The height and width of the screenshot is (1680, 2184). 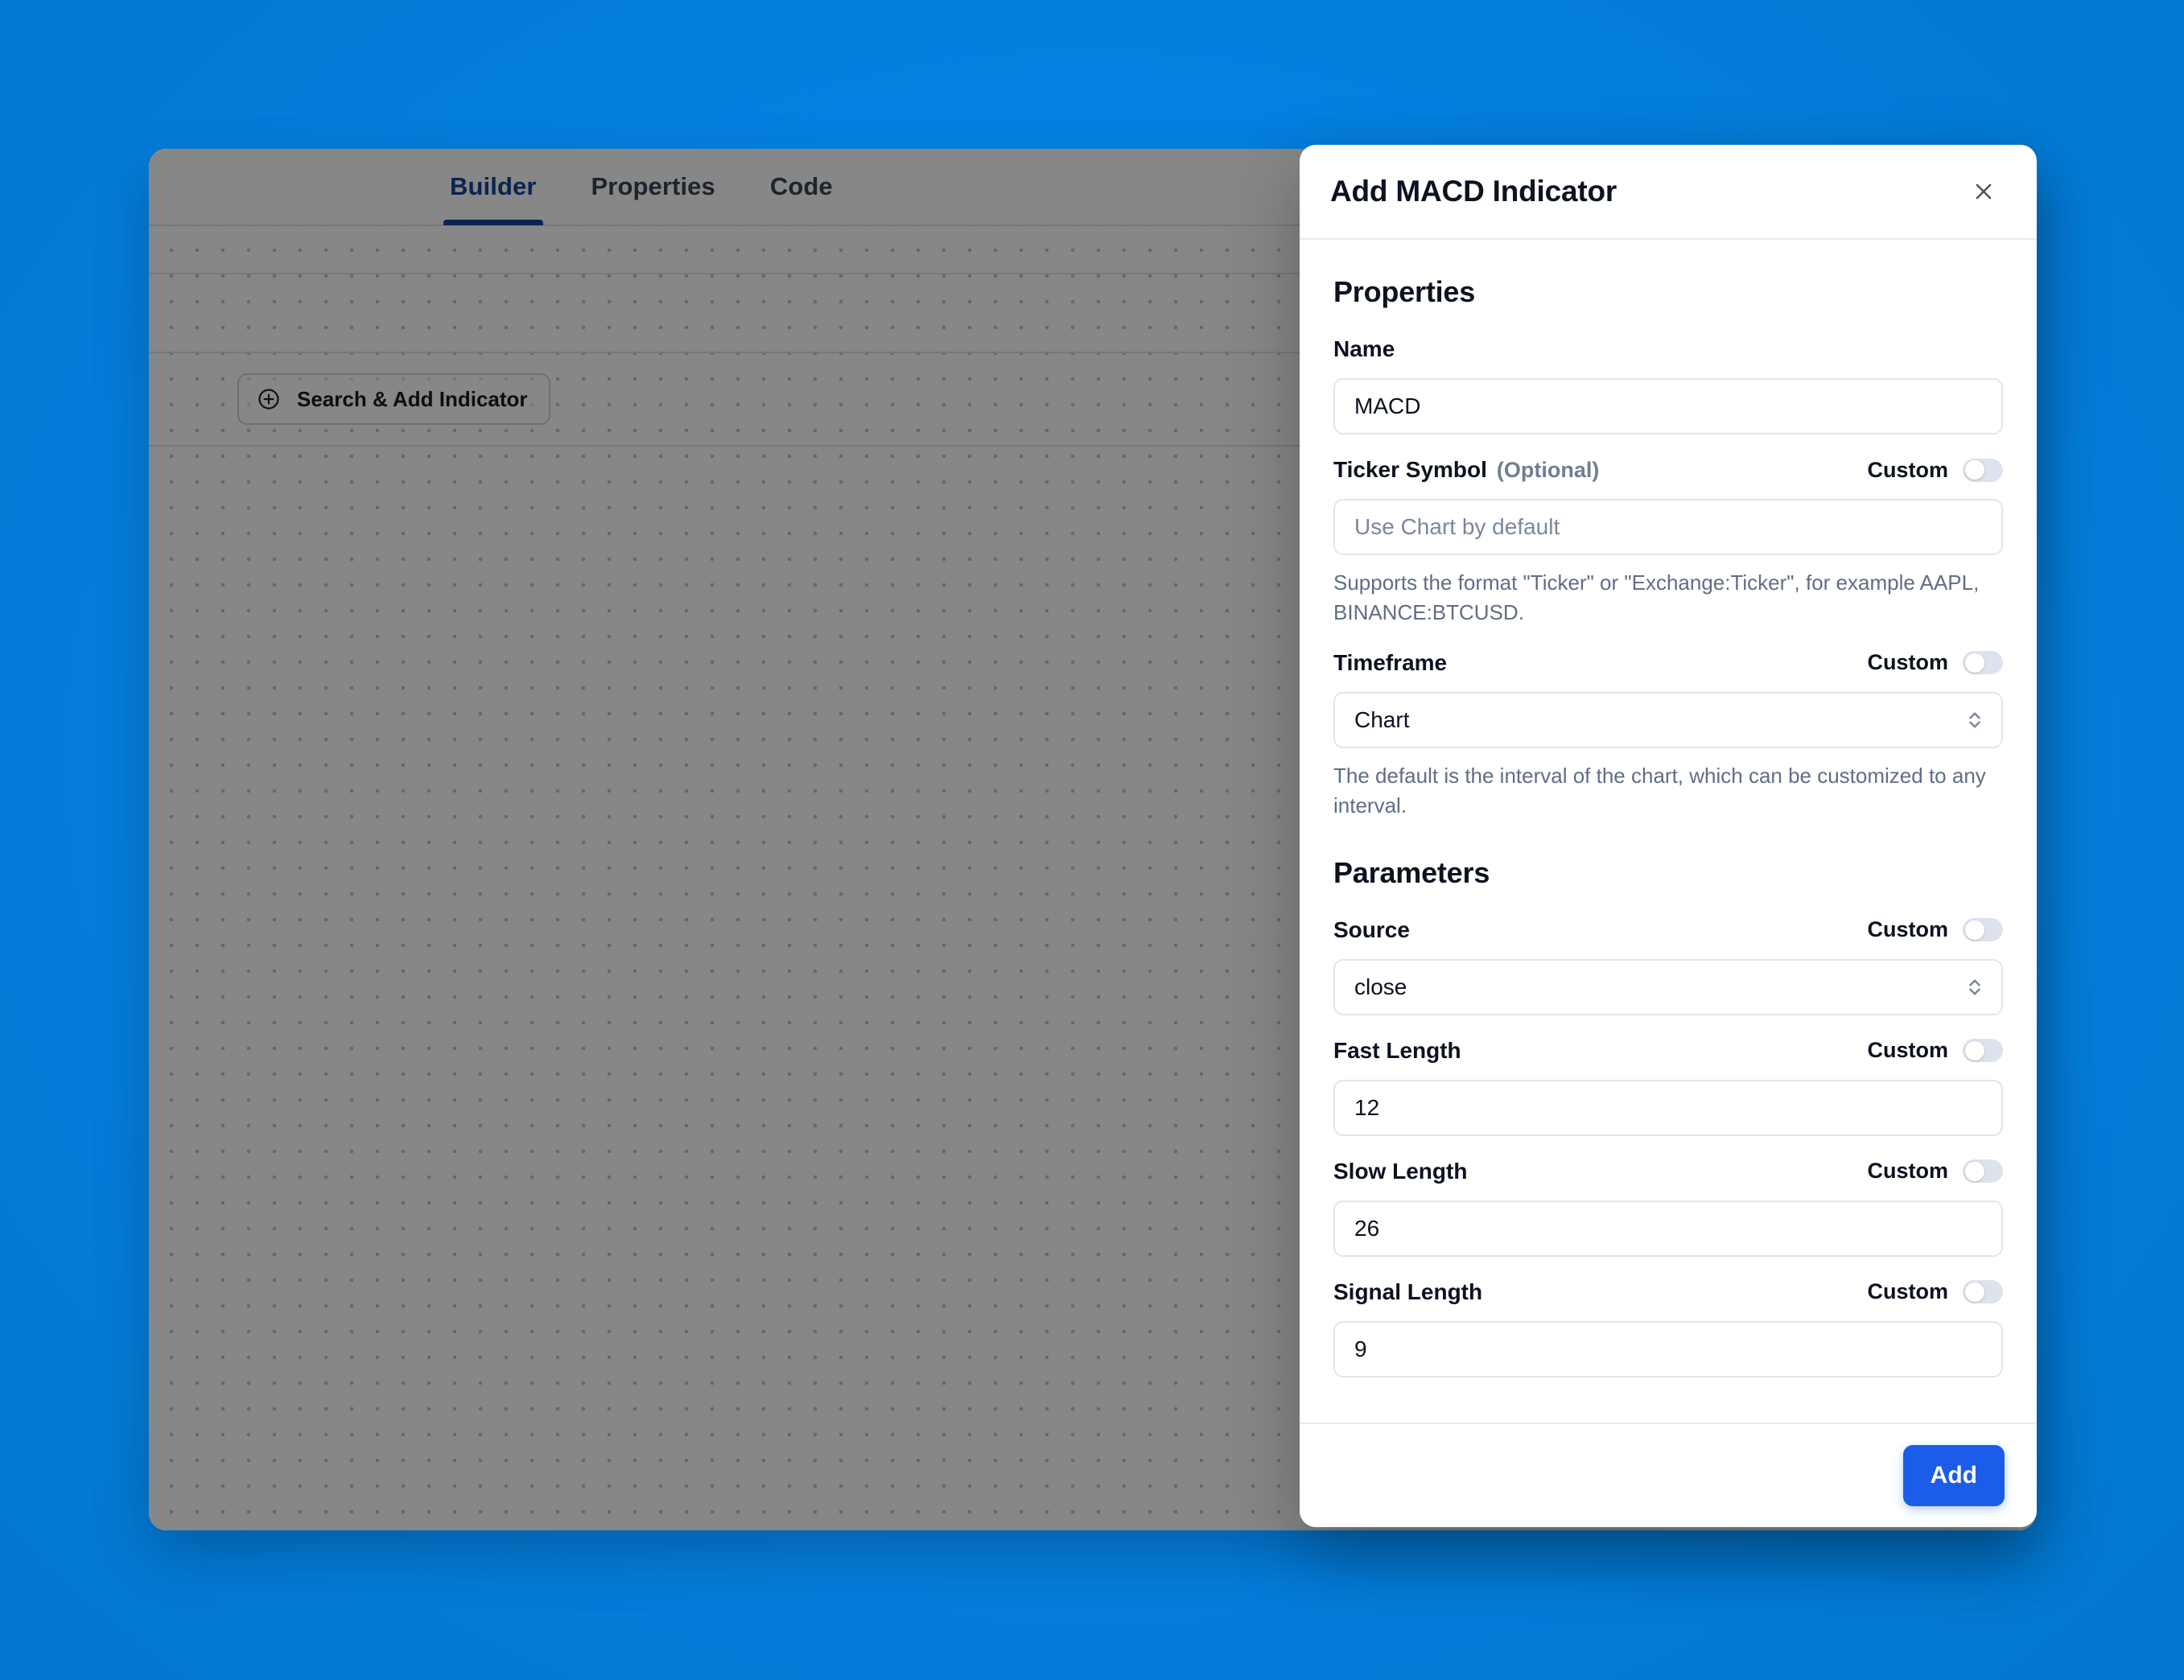 I want to click on dialog-footer: Add, so click(x=1669, y=1475).